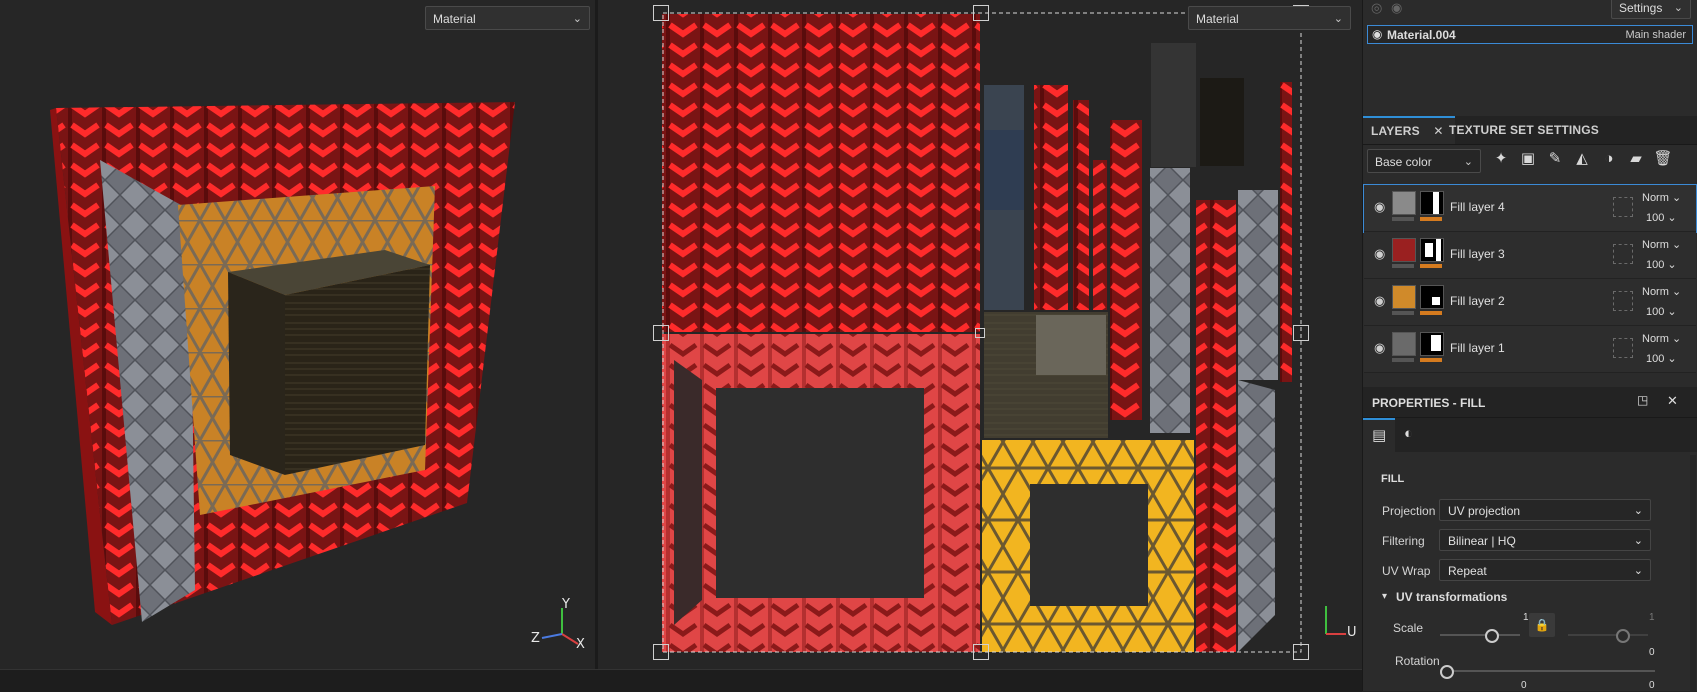 The image size is (1697, 692). I want to click on transform-handle-br, so click(1301, 652).